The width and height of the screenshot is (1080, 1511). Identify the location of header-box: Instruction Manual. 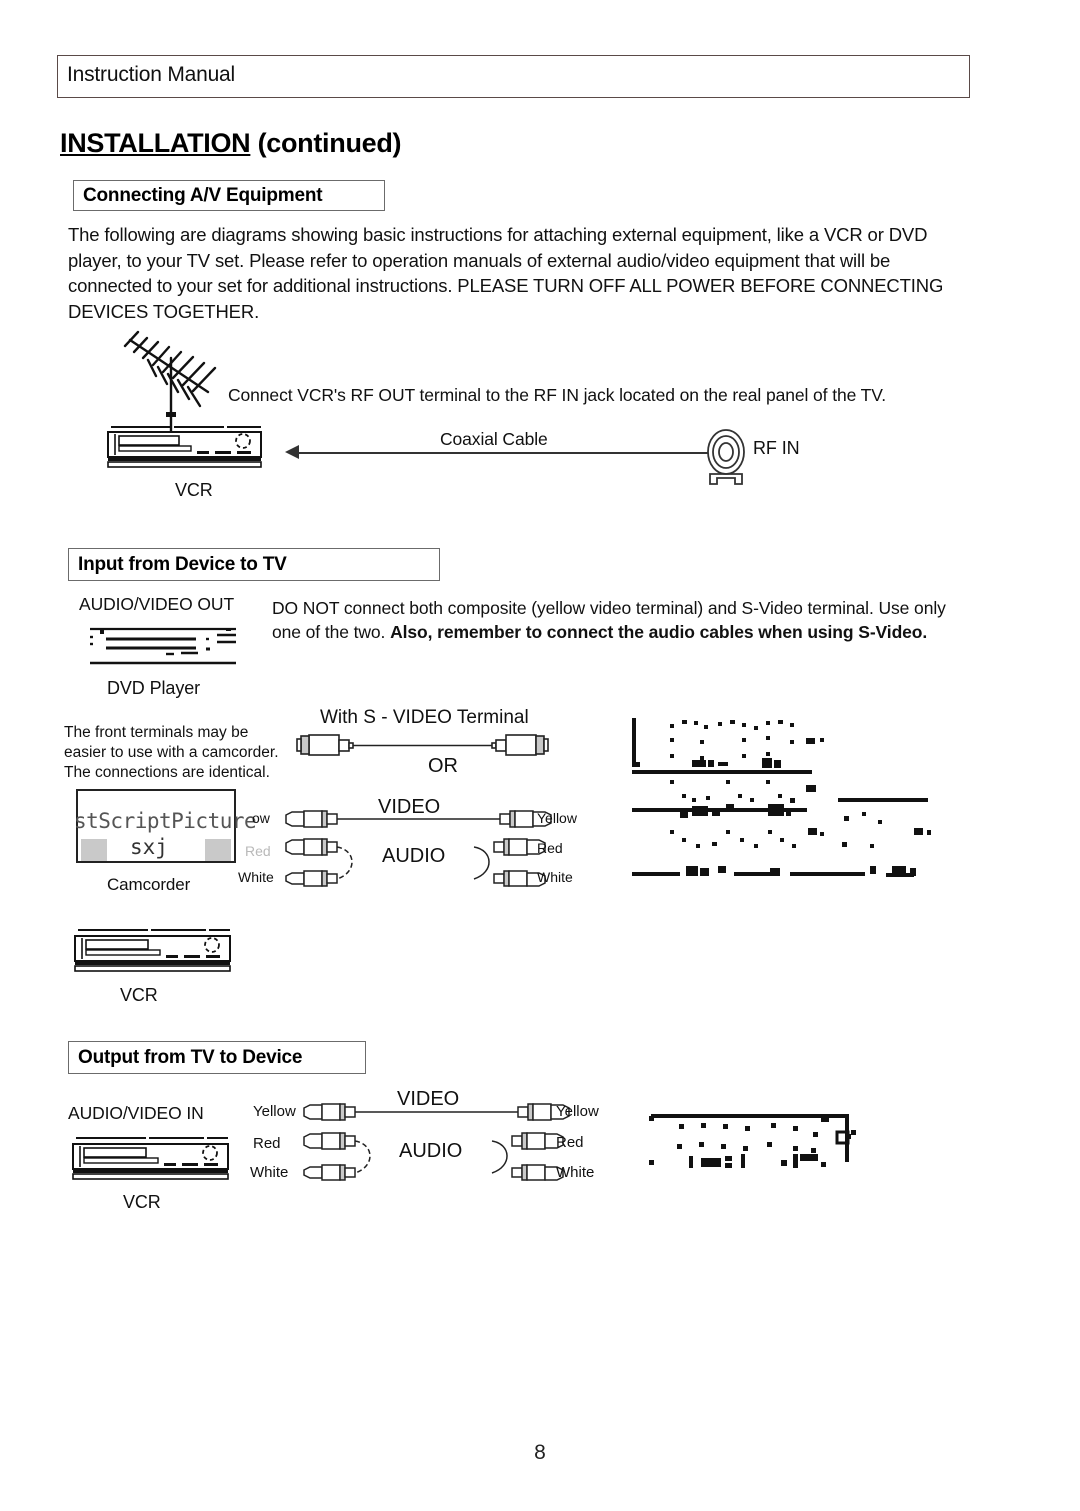
(513, 76).